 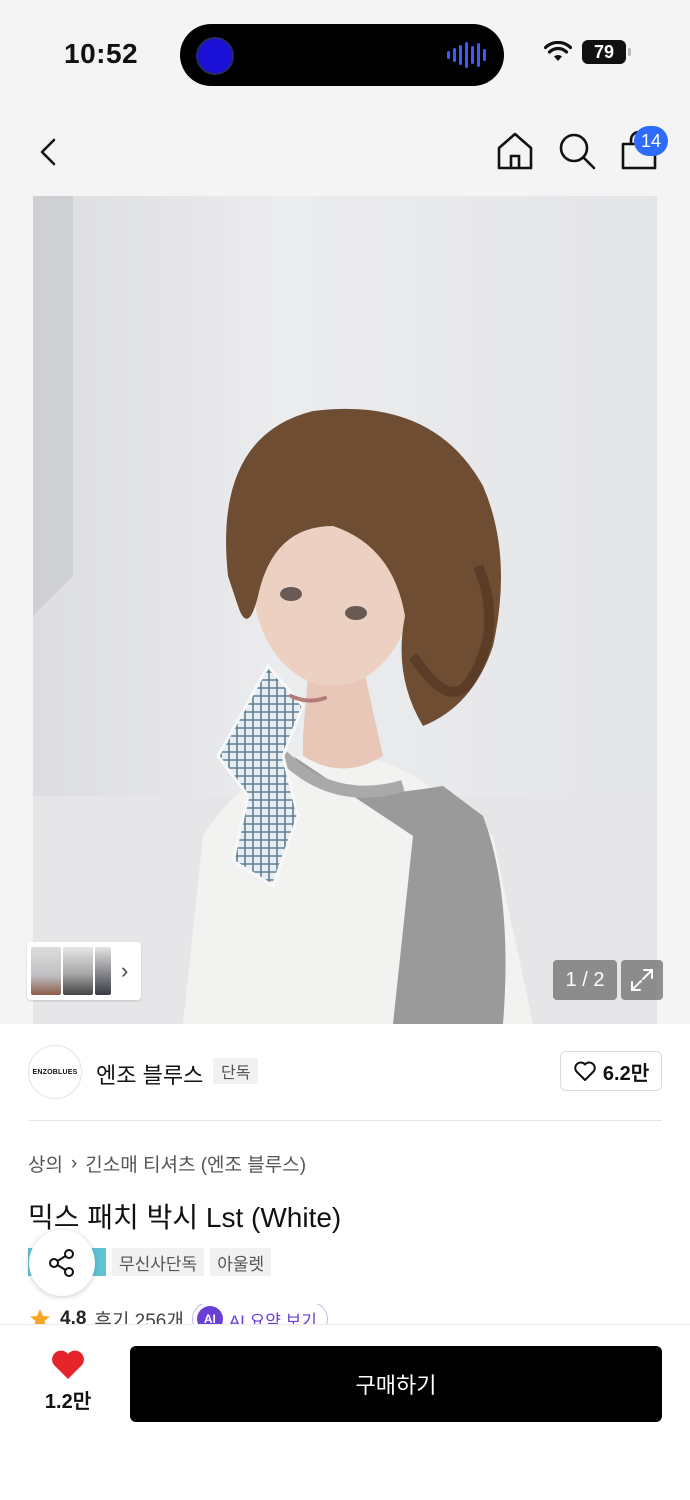 What do you see at coordinates (345, 1120) in the screenshot?
I see `divider` at bounding box center [345, 1120].